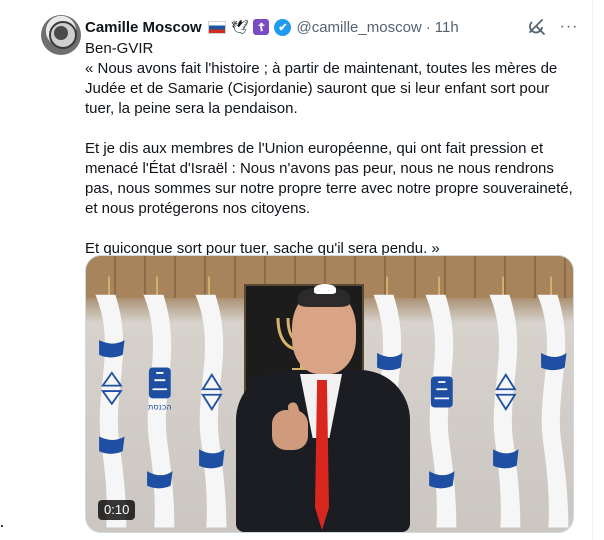  Describe the element at coordinates (216, 27) in the screenshot. I see `russia-flag-emoji` at that location.